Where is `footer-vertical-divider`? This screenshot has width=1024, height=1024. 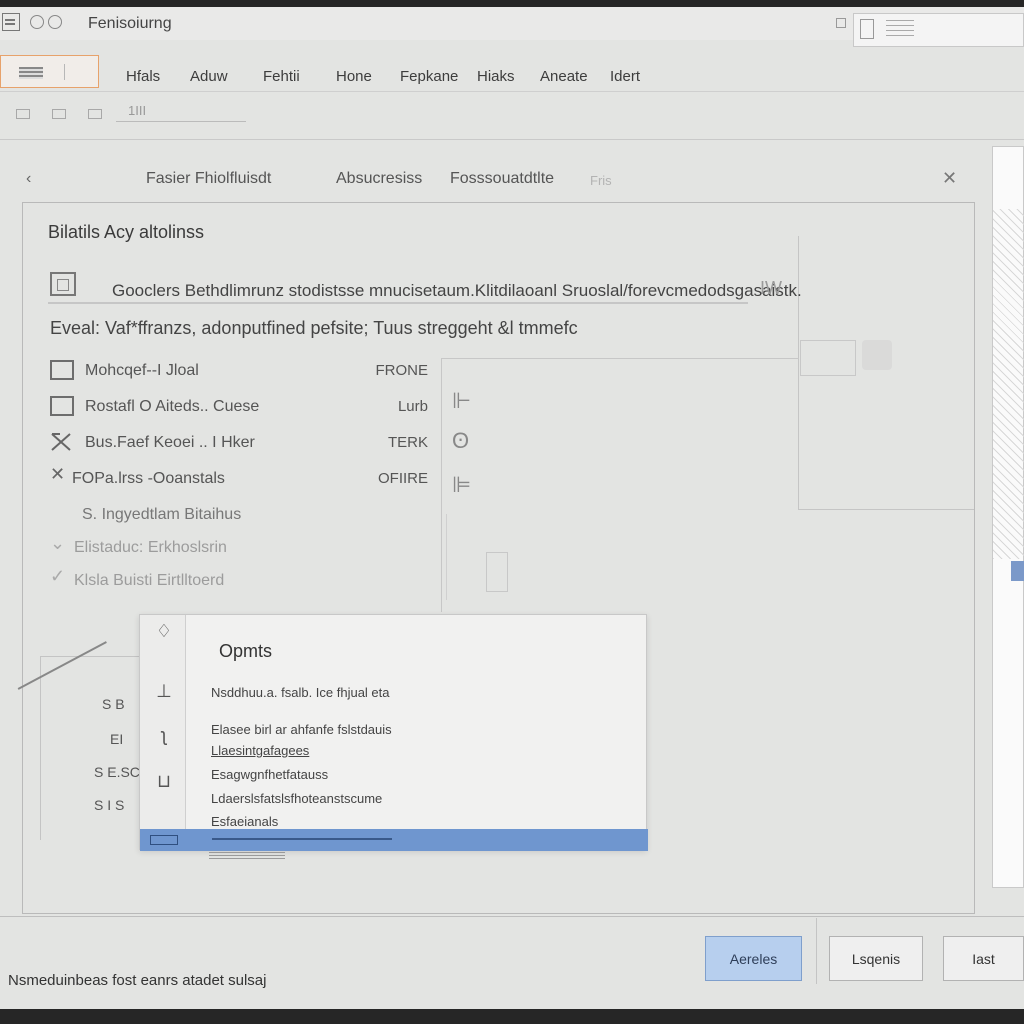 footer-vertical-divider is located at coordinates (816, 951).